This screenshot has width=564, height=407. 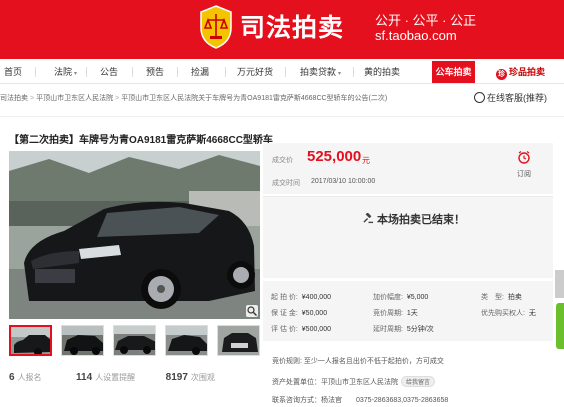 I want to click on nav-item-gold-auction: 黄的拍卖, so click(x=382, y=71).